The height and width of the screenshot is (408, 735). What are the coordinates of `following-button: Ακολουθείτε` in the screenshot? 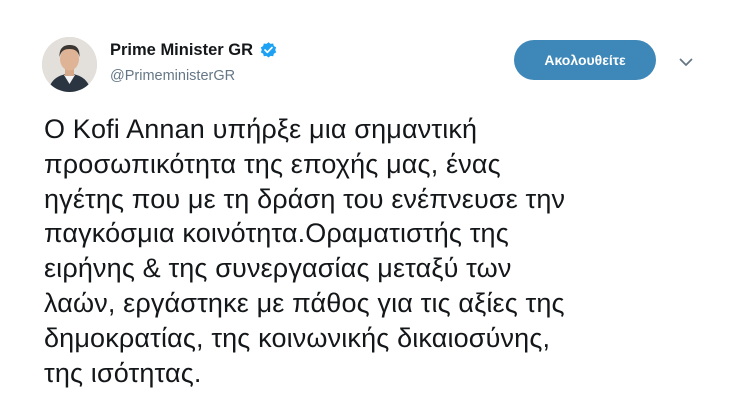 It's located at (585, 60).